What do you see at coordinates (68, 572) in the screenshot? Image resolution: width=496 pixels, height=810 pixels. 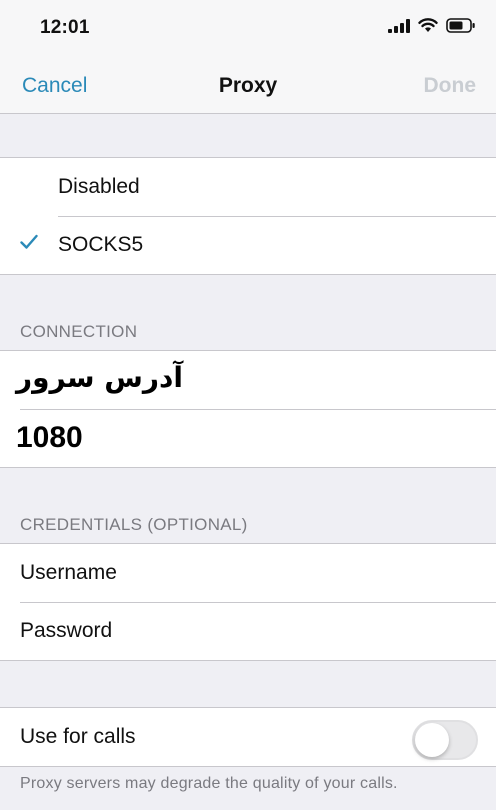 I see `username-placeholder: Username` at bounding box center [68, 572].